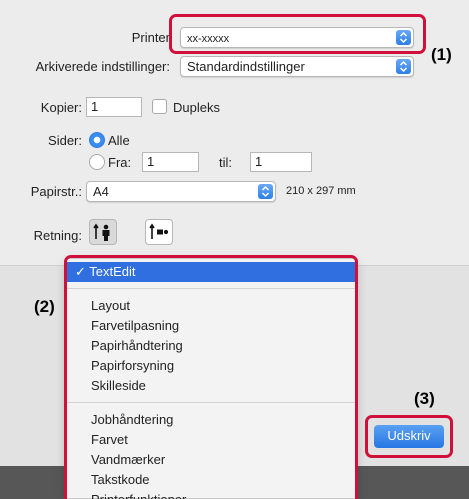 This screenshot has width=469, height=499. Describe the element at coordinates (101, 191) in the screenshot. I see `paper-size-value: A4` at that location.